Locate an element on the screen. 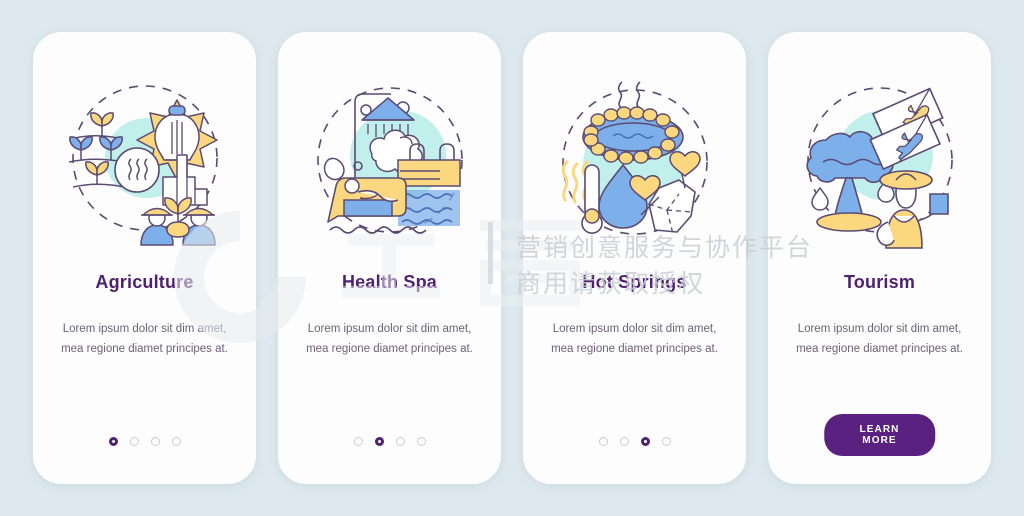  health-spa-illustration is located at coordinates (390, 160).